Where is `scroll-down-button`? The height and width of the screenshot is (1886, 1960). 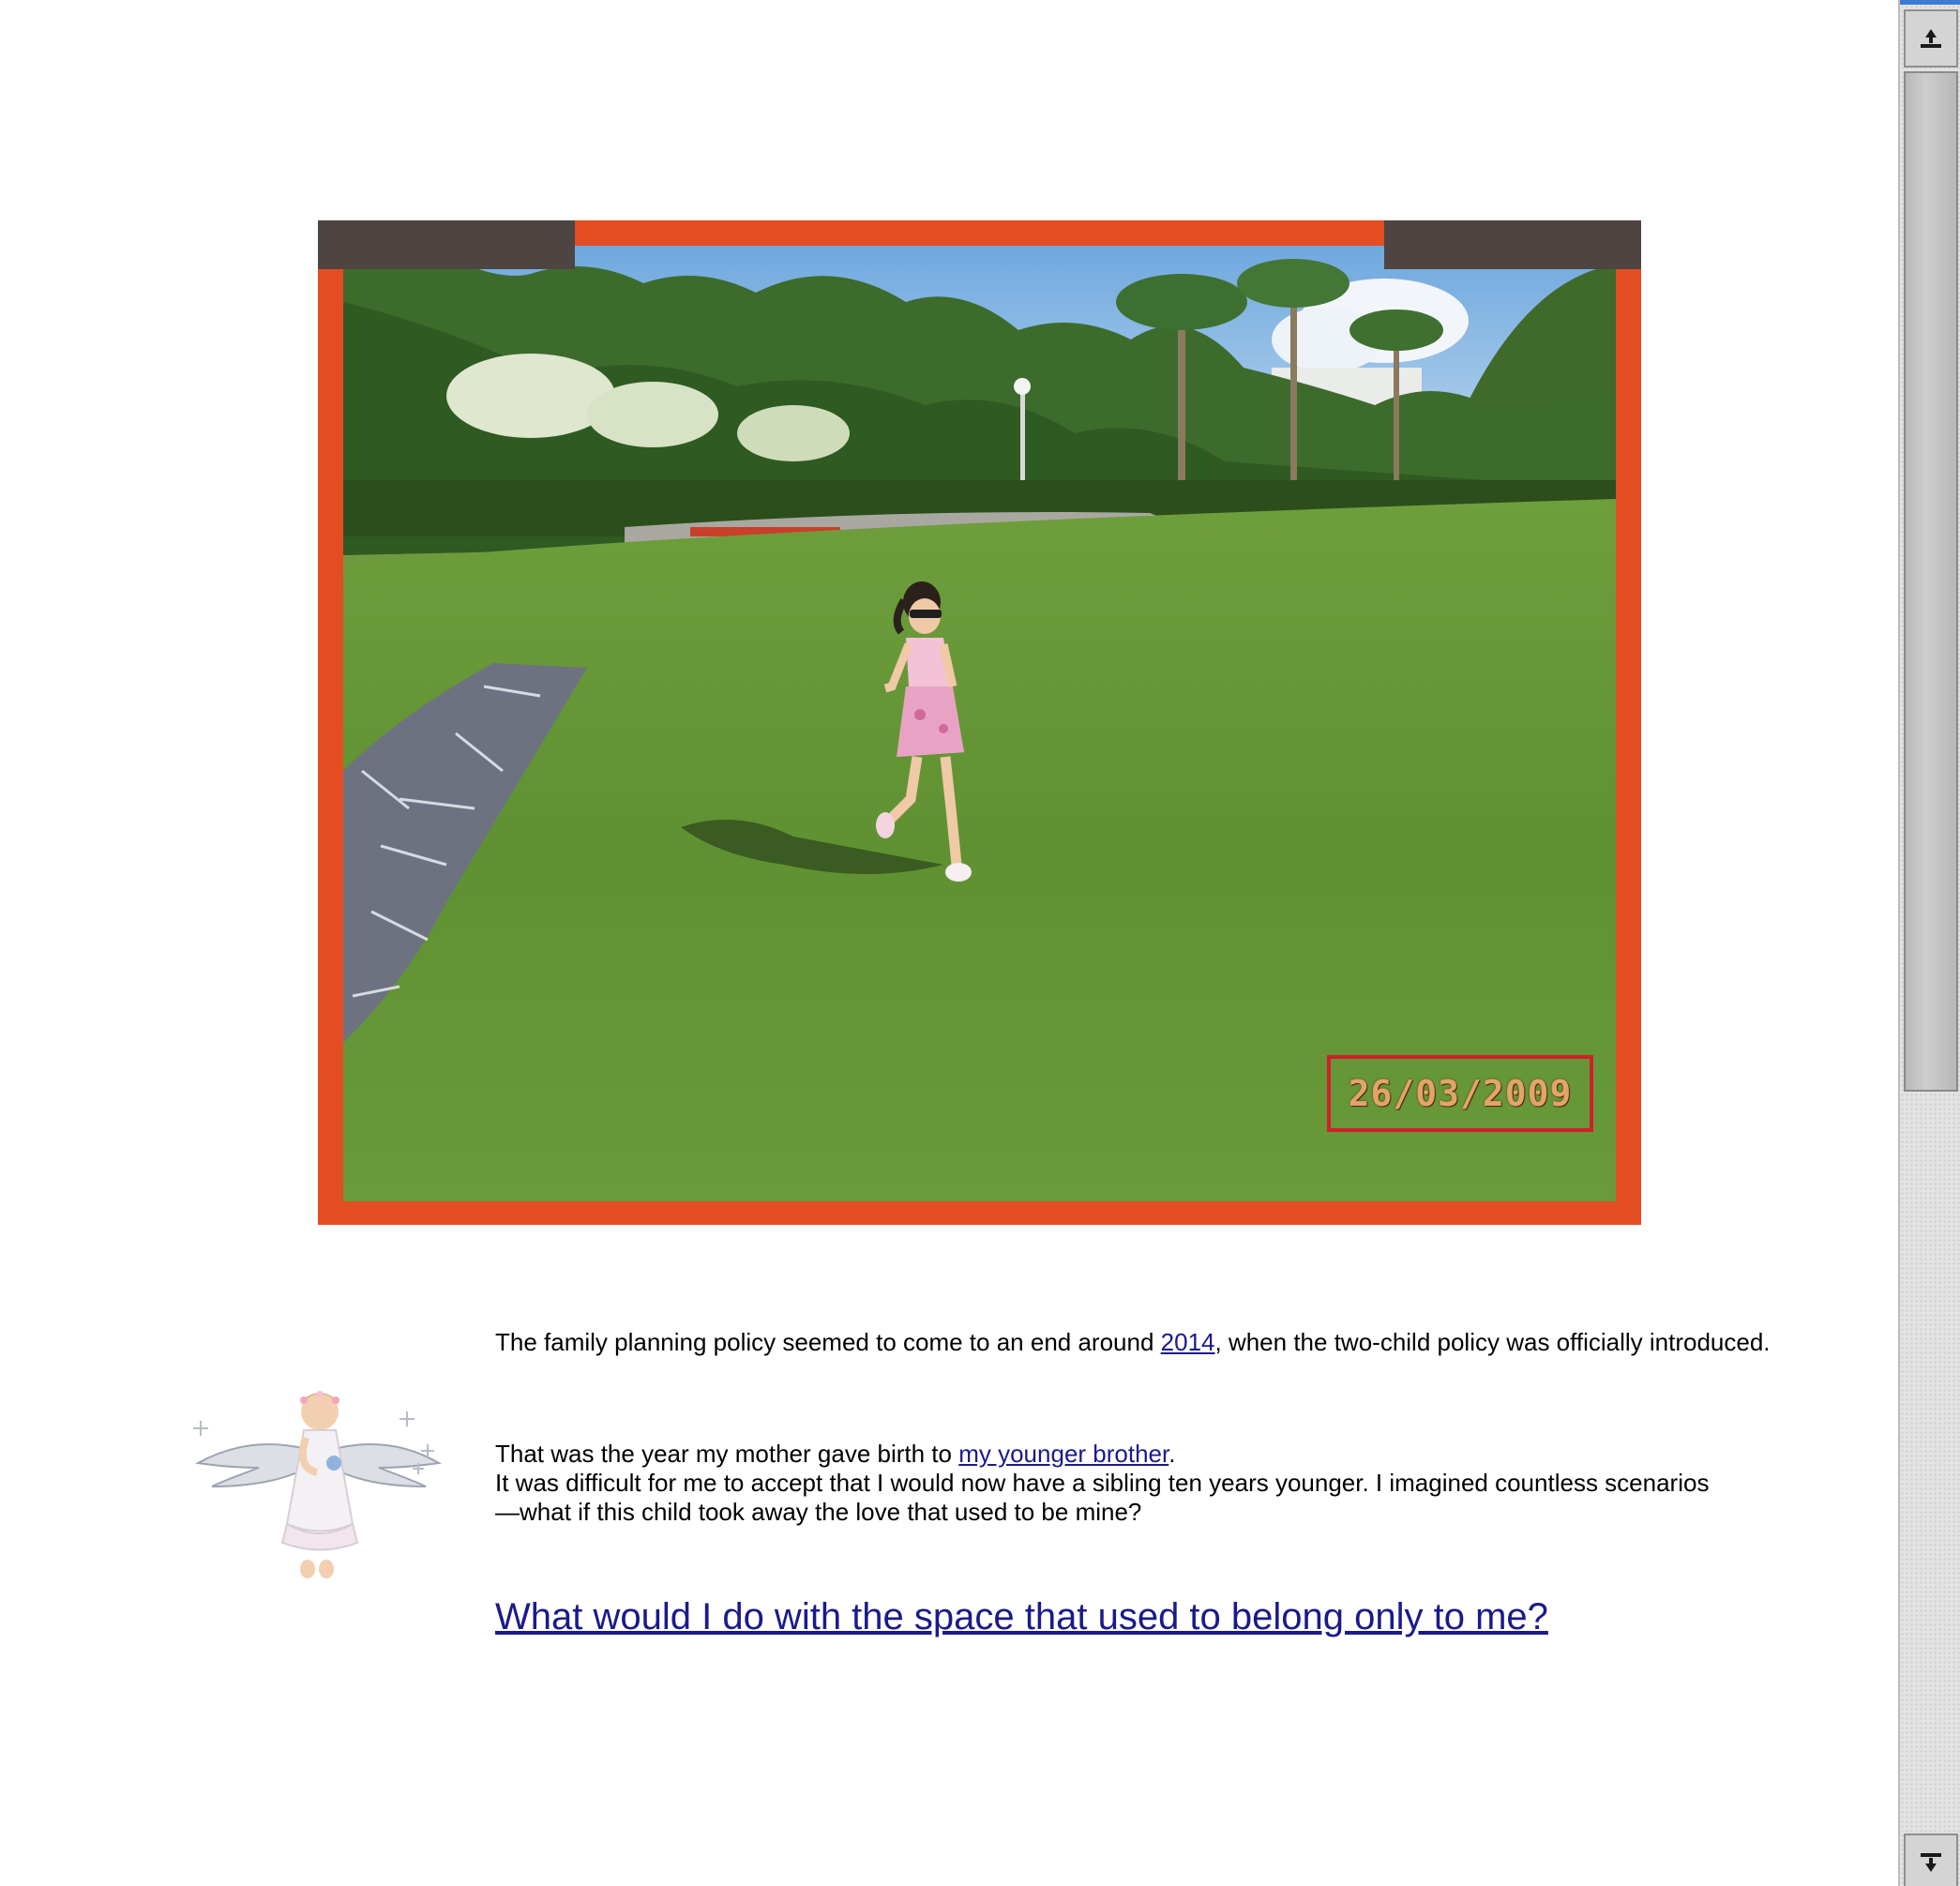
scroll-down-button is located at coordinates (1931, 1859).